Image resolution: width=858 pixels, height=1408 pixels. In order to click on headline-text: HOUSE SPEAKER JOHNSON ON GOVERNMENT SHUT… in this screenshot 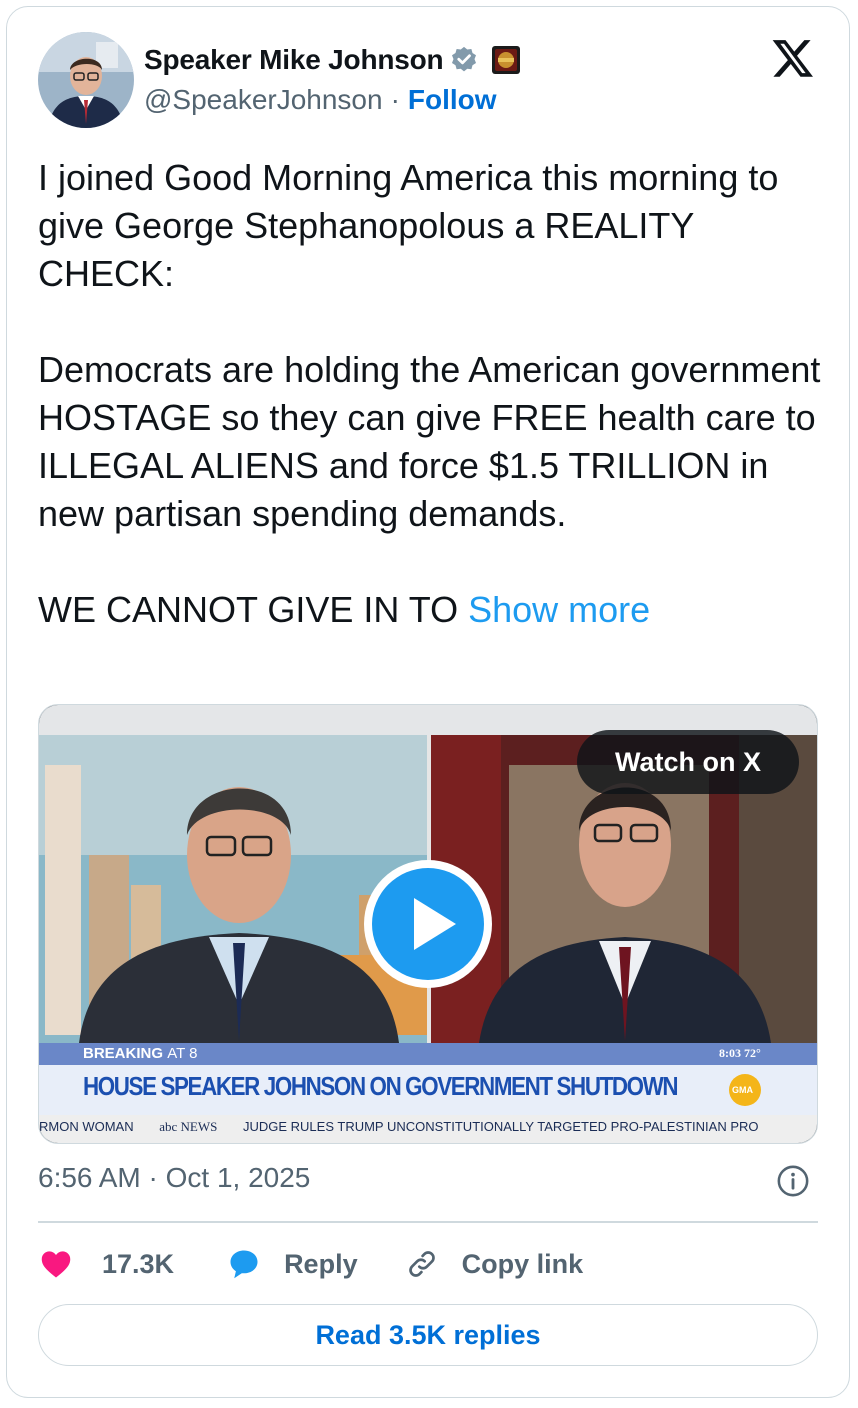, I will do `click(381, 1086)`.